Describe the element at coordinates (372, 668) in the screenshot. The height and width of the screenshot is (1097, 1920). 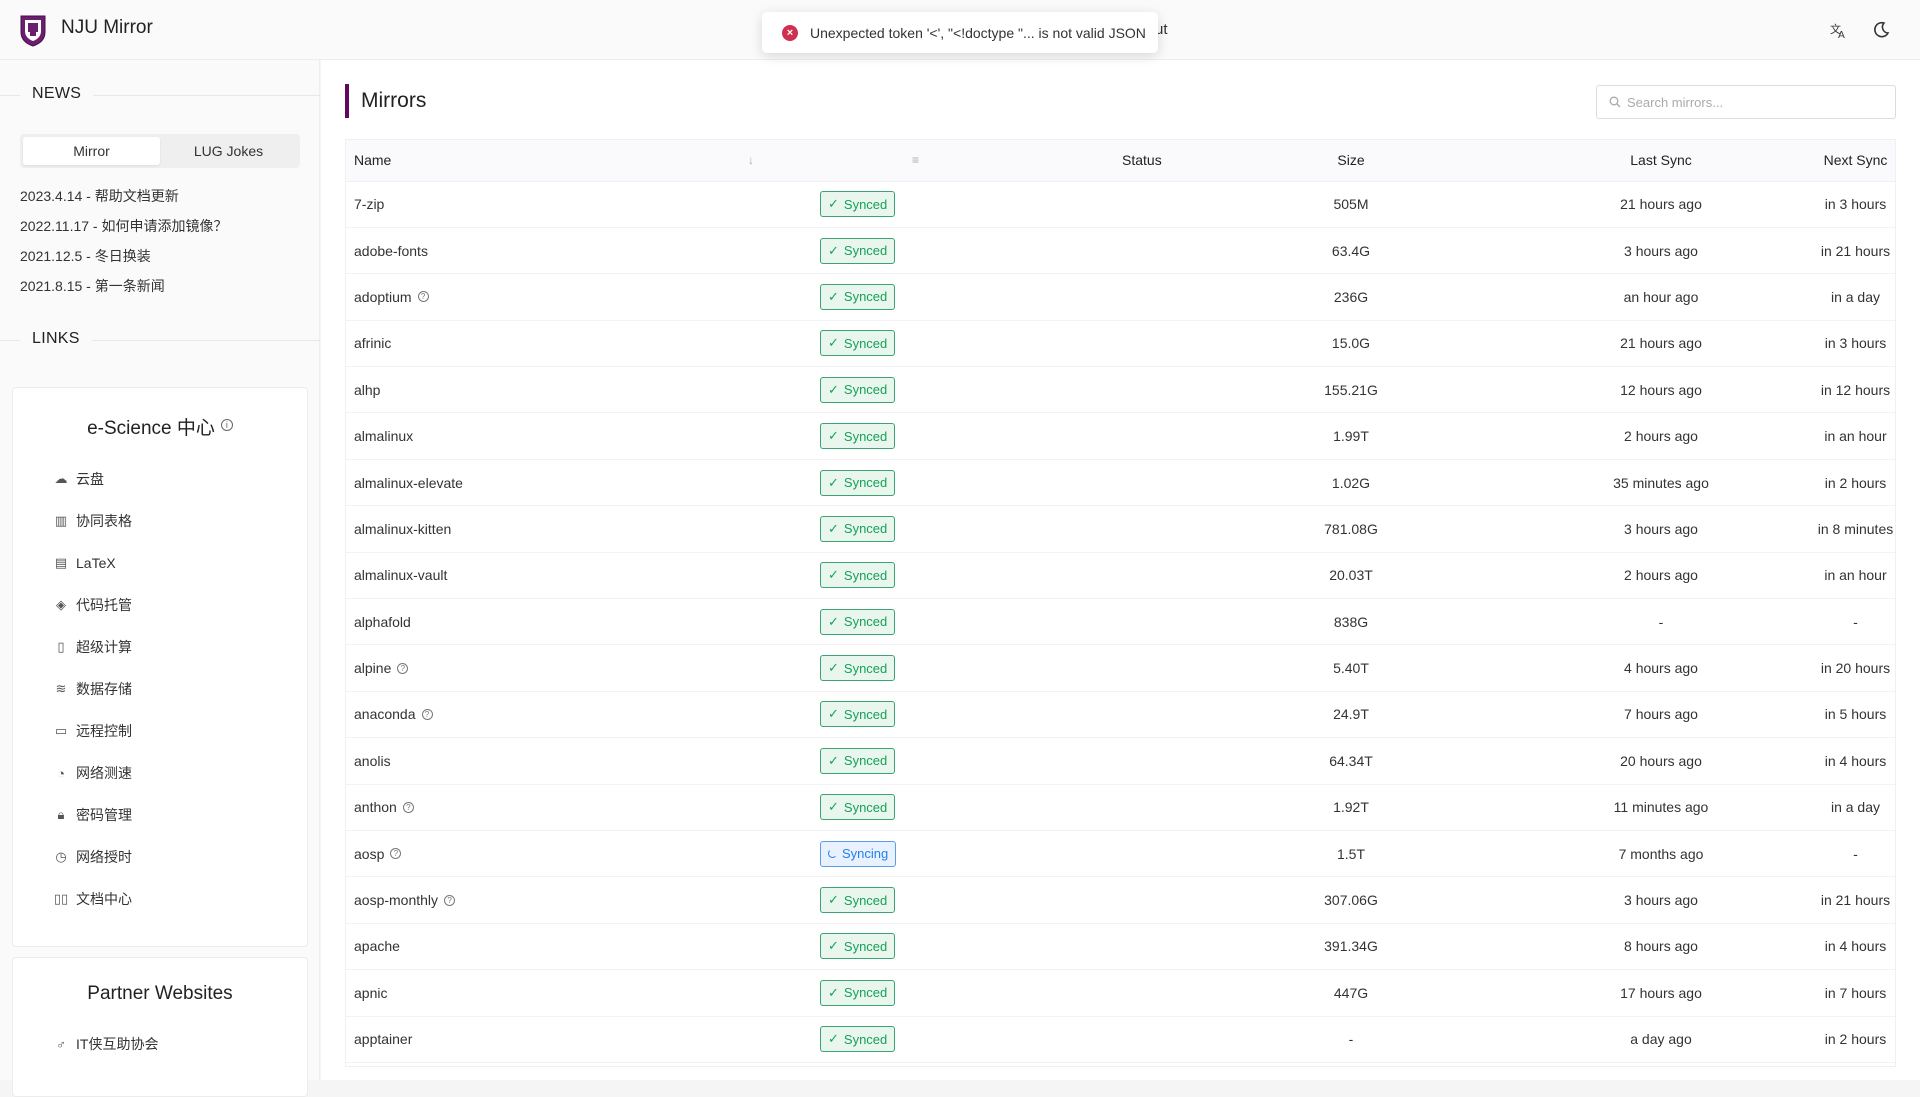
I see `mirror-name: alpine` at that location.